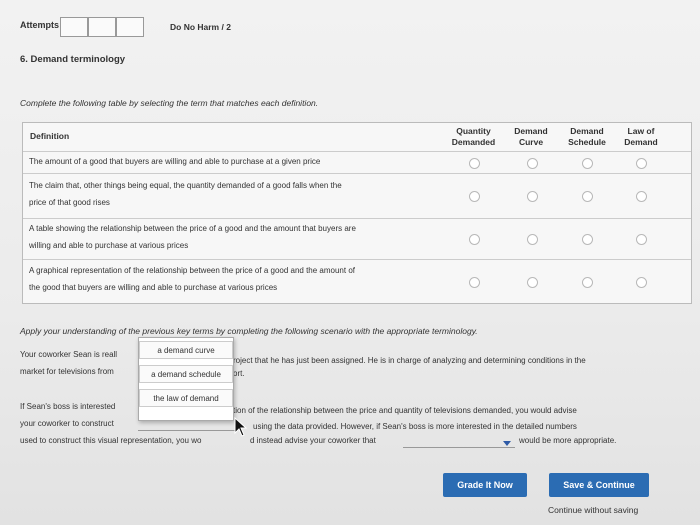 Image resolution: width=700 pixels, height=525 pixels. What do you see at coordinates (587, 142) in the screenshot?
I see `header-ds-line2: Schedule` at bounding box center [587, 142].